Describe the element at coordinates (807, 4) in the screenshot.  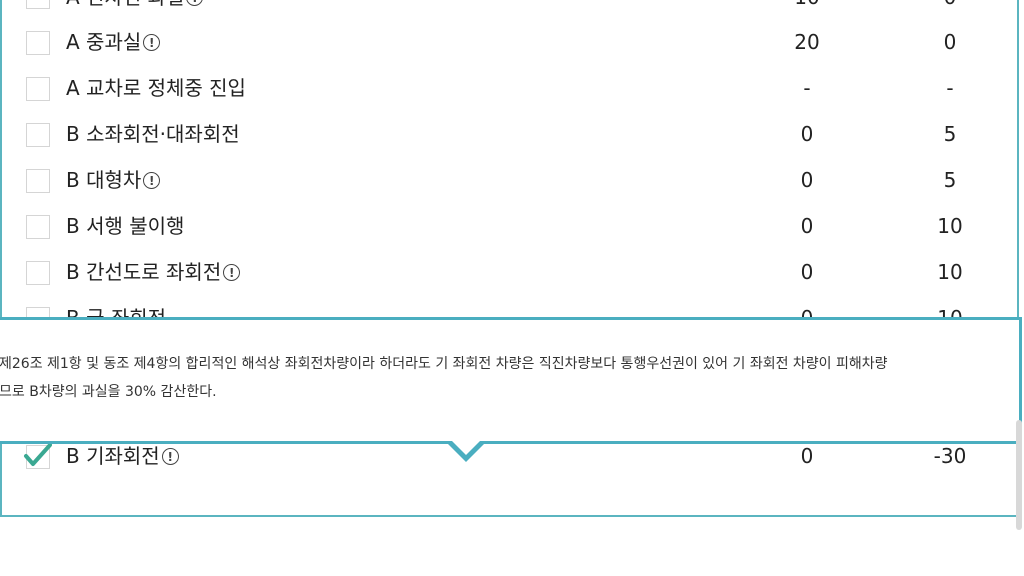
I see `value-a: 10` at that location.